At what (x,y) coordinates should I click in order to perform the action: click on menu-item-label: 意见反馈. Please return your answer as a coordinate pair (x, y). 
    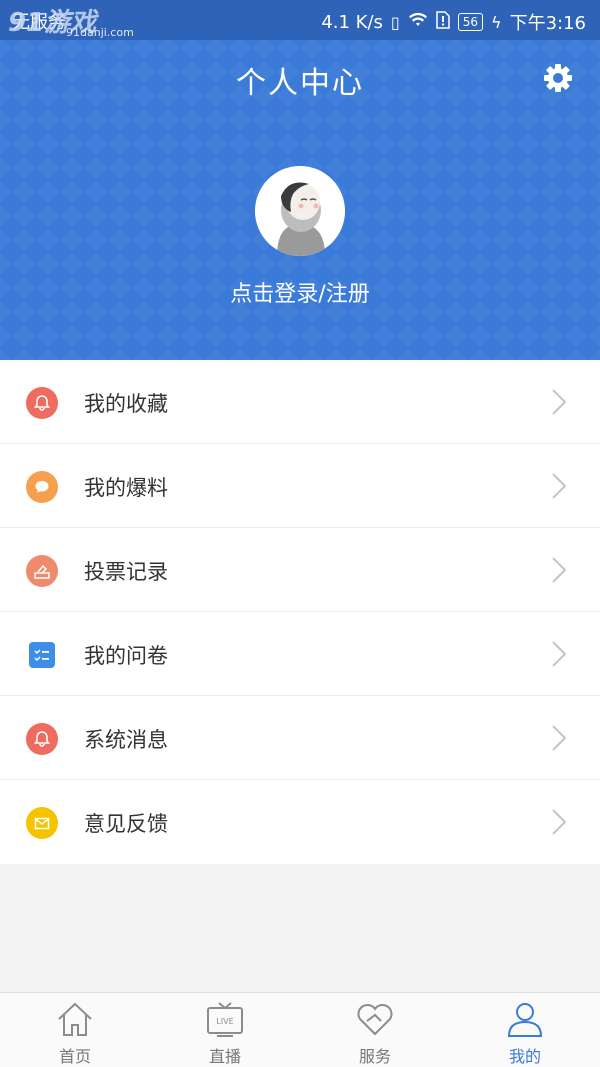
    Looking at the image, I should click on (126, 824).